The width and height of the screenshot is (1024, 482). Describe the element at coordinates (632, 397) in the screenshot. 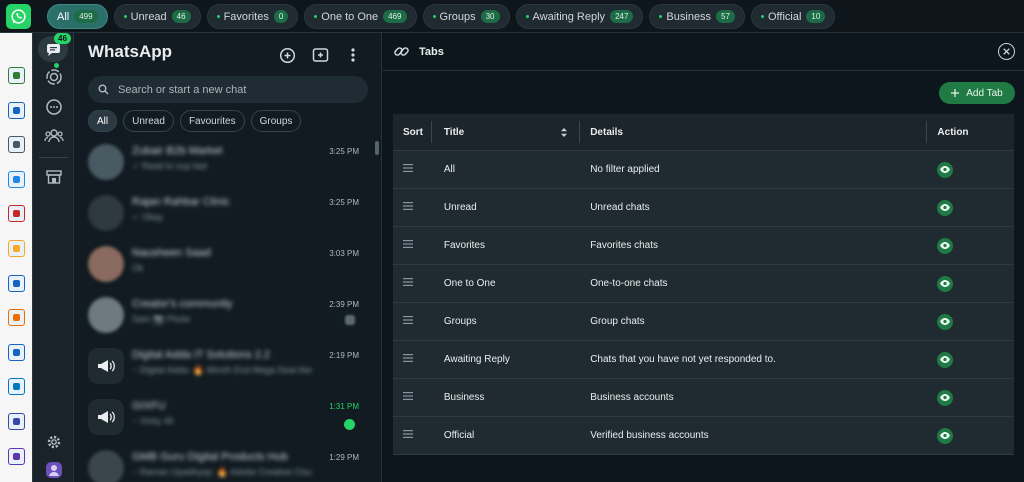

I see `row-details: Business accounts` at that location.